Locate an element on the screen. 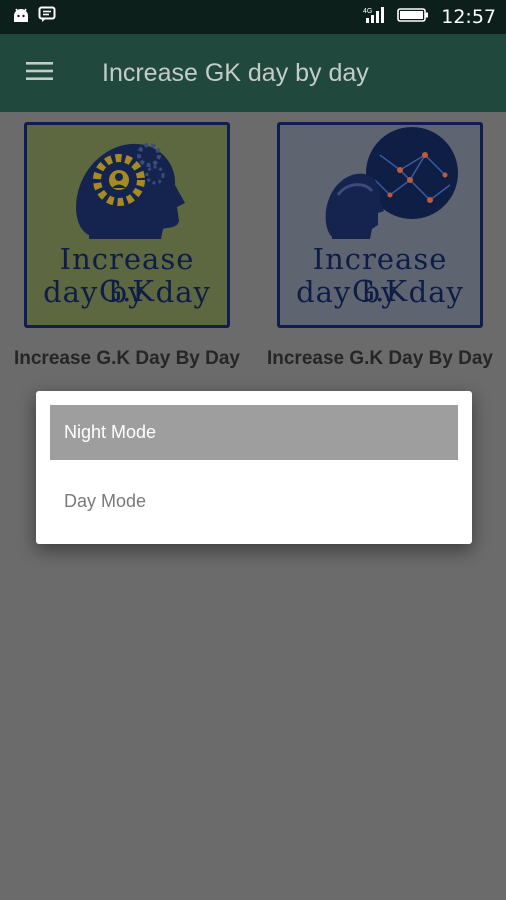 This screenshot has width=506, height=900. status-time: 12:57 is located at coordinates (468, 17).